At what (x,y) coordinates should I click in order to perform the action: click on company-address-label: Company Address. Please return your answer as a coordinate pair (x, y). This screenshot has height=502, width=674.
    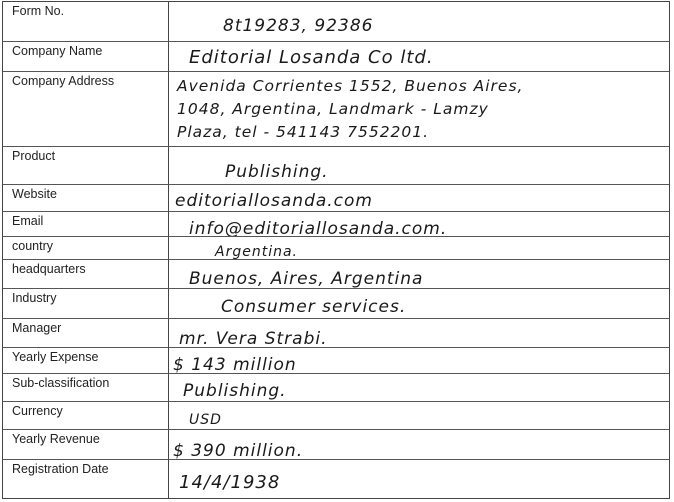
    Looking at the image, I should click on (86, 109).